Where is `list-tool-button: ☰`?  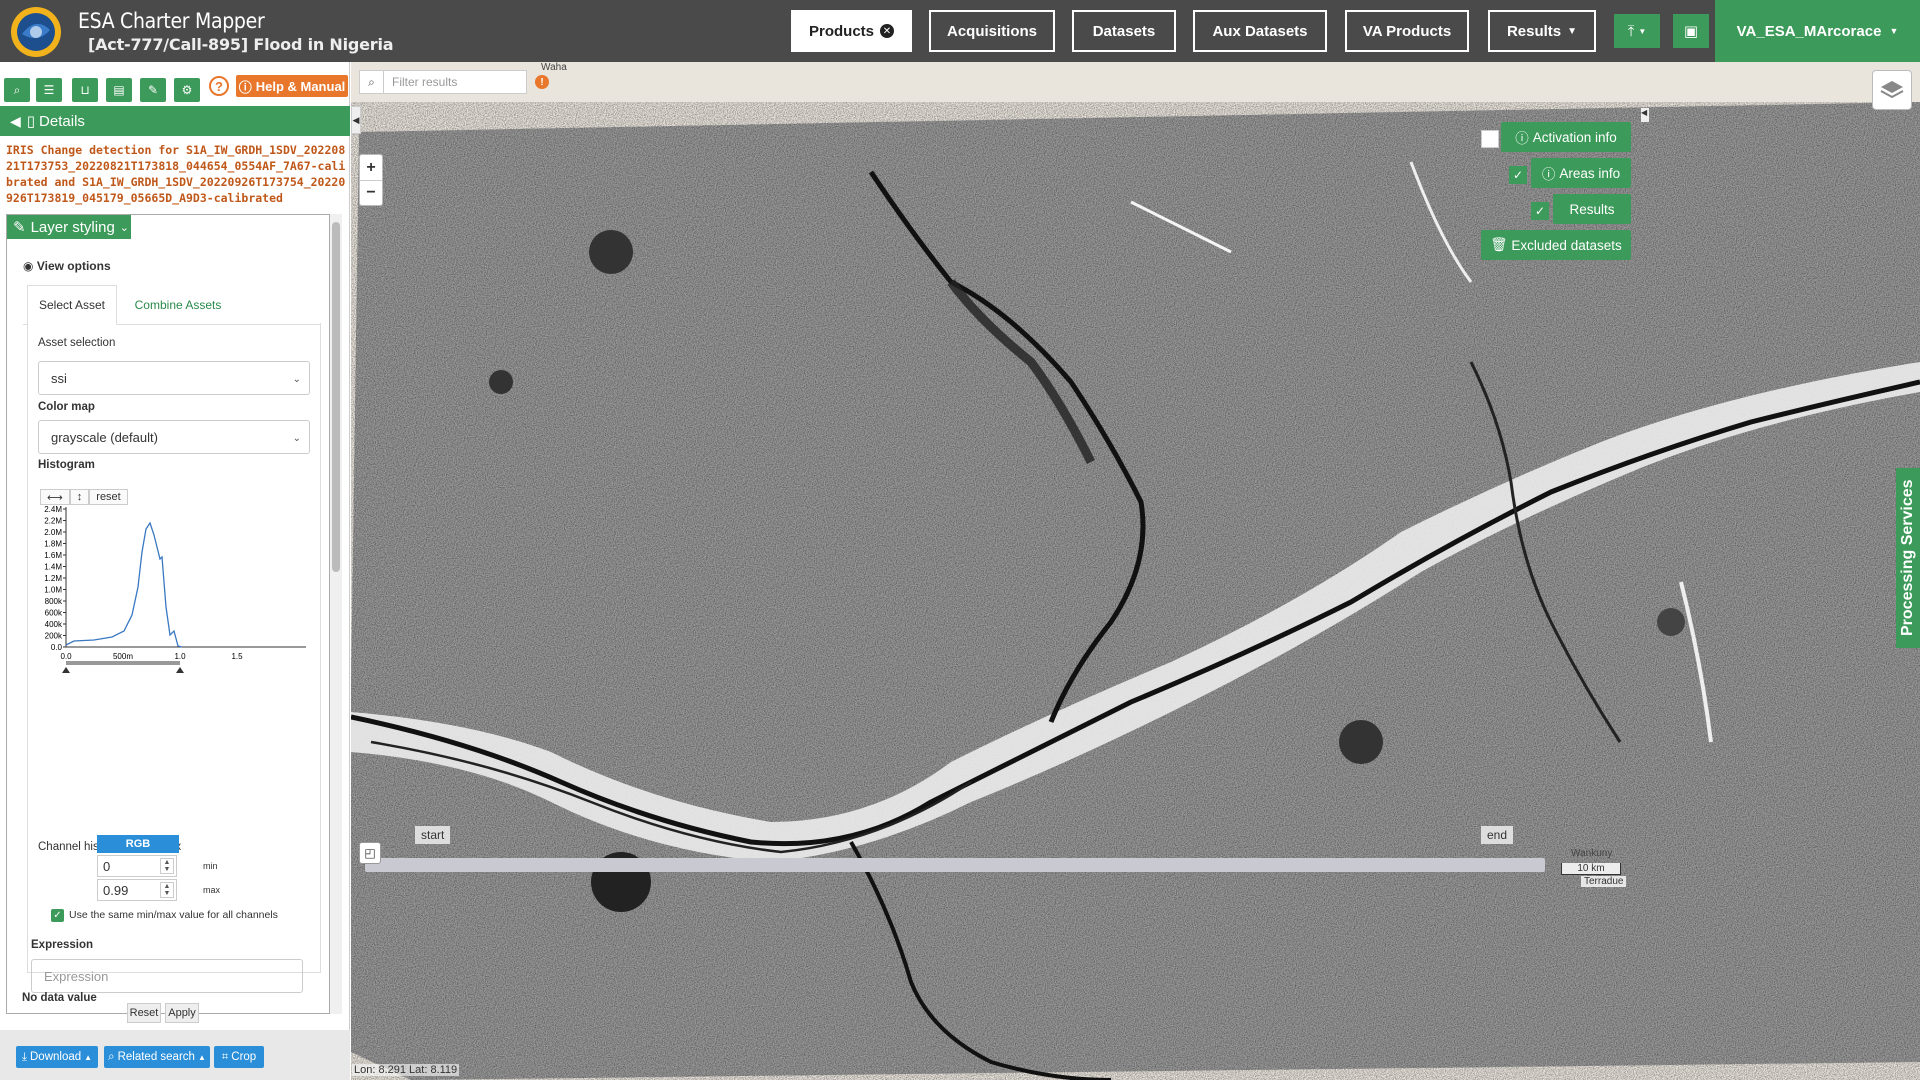 list-tool-button: ☰ is located at coordinates (49, 90).